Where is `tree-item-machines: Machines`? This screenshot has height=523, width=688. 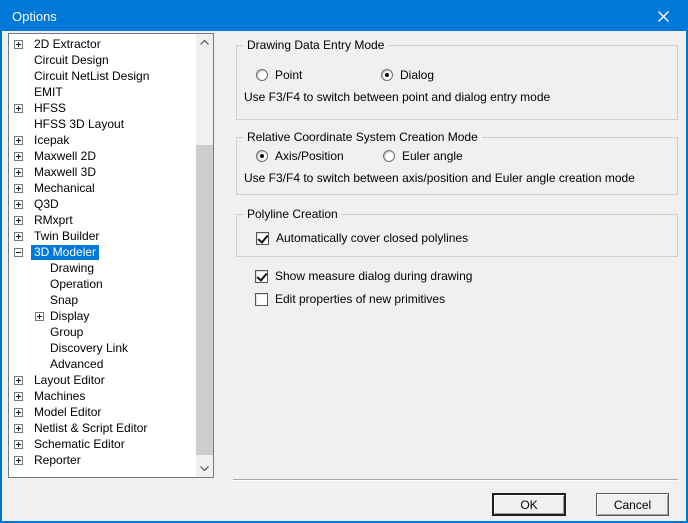
tree-item-machines: Machines is located at coordinates (102, 396).